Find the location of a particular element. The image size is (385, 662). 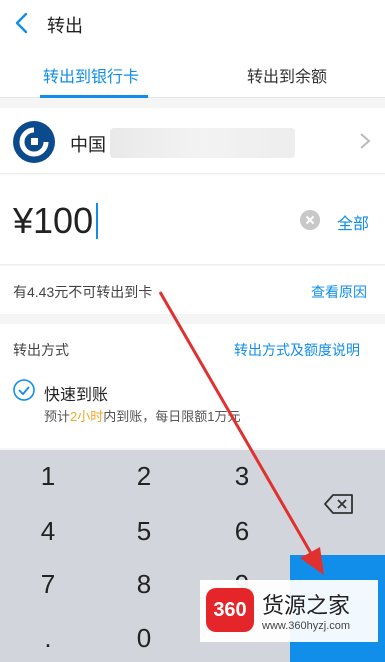

page-title: 转出 is located at coordinates (65, 26).